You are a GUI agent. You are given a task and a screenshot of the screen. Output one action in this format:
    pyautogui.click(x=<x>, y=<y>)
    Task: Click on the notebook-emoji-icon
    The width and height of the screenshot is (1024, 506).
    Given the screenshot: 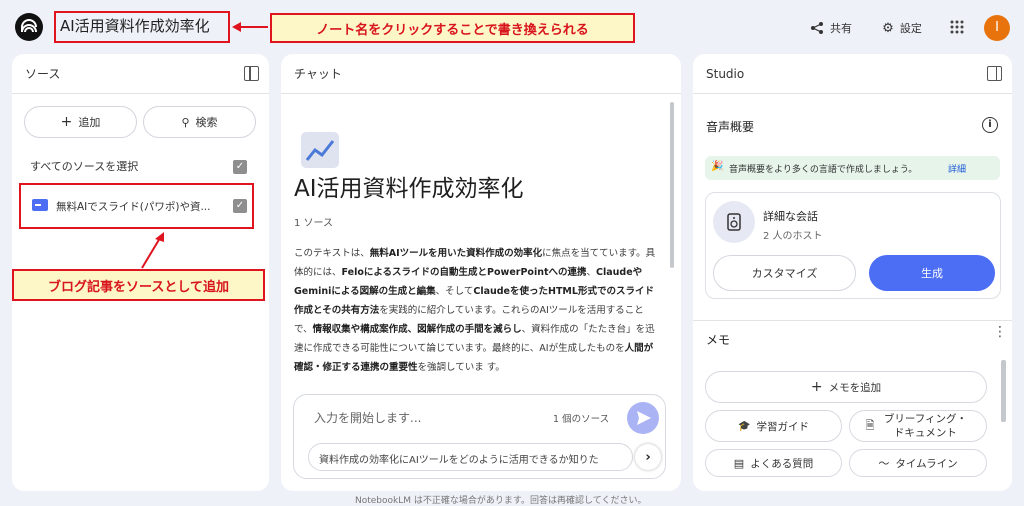 What is the action you would take?
    pyautogui.click(x=320, y=150)
    